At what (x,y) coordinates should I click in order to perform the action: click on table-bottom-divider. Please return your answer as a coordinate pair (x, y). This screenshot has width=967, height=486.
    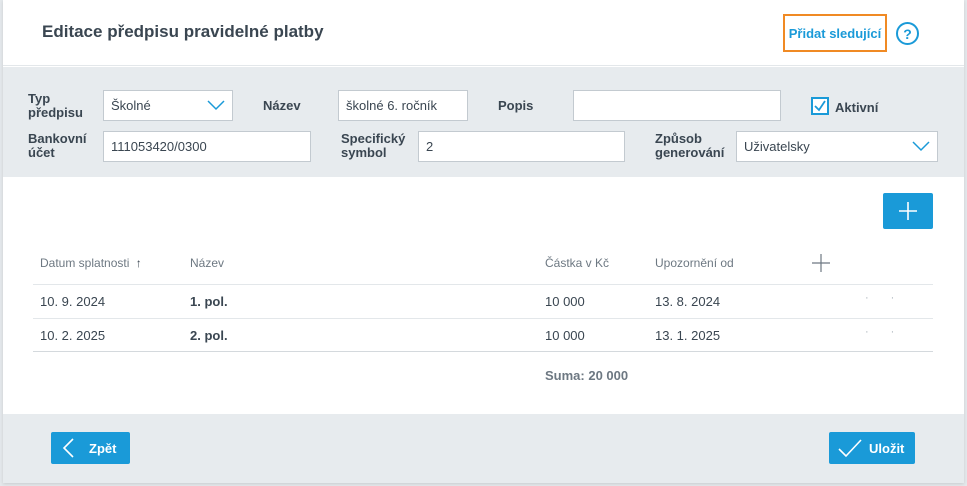
    Looking at the image, I should click on (483, 351).